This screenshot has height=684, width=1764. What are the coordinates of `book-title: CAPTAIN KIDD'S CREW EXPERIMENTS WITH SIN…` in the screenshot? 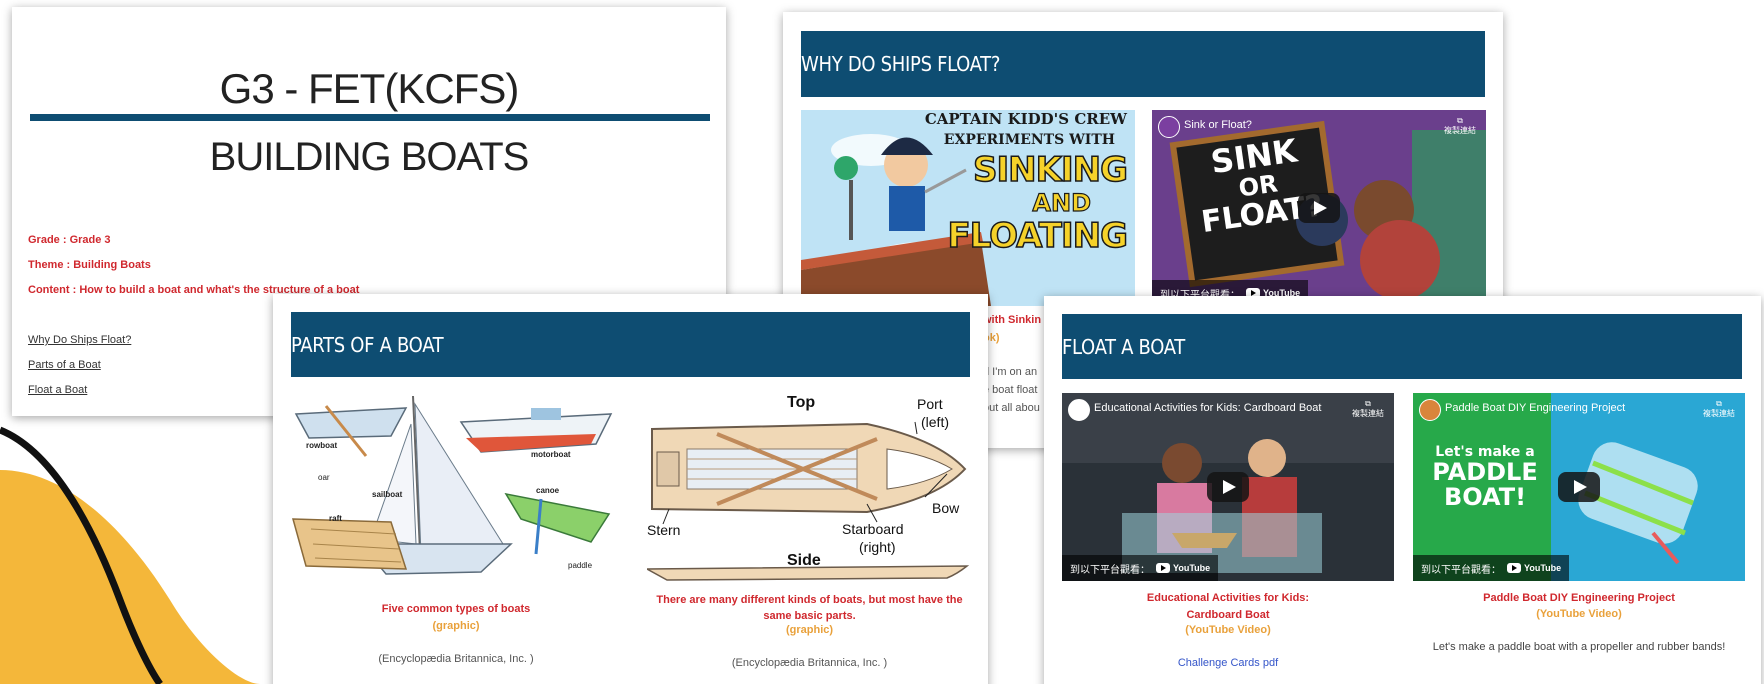 It's located at (1026, 183).